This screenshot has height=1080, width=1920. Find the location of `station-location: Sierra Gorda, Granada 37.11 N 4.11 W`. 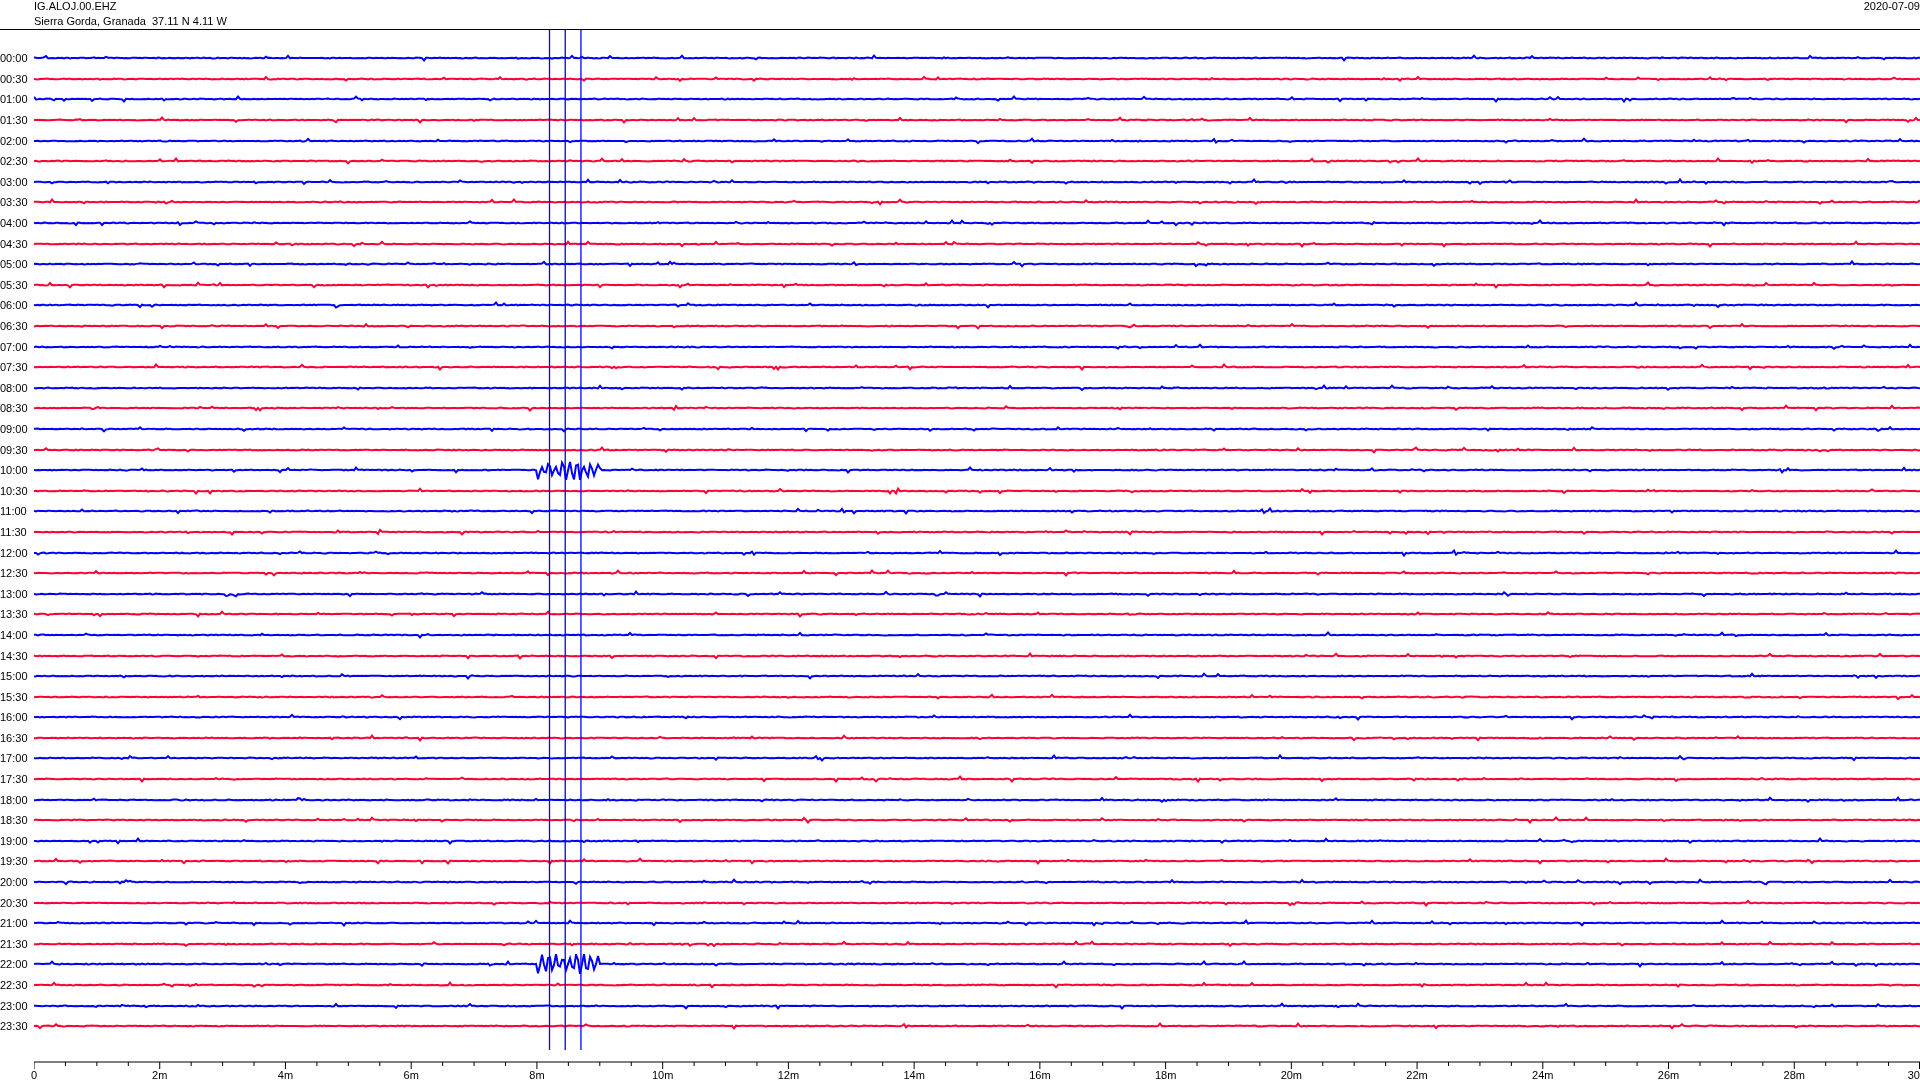

station-location: Sierra Gorda, Granada 37.11 N 4.11 W is located at coordinates (130, 21).